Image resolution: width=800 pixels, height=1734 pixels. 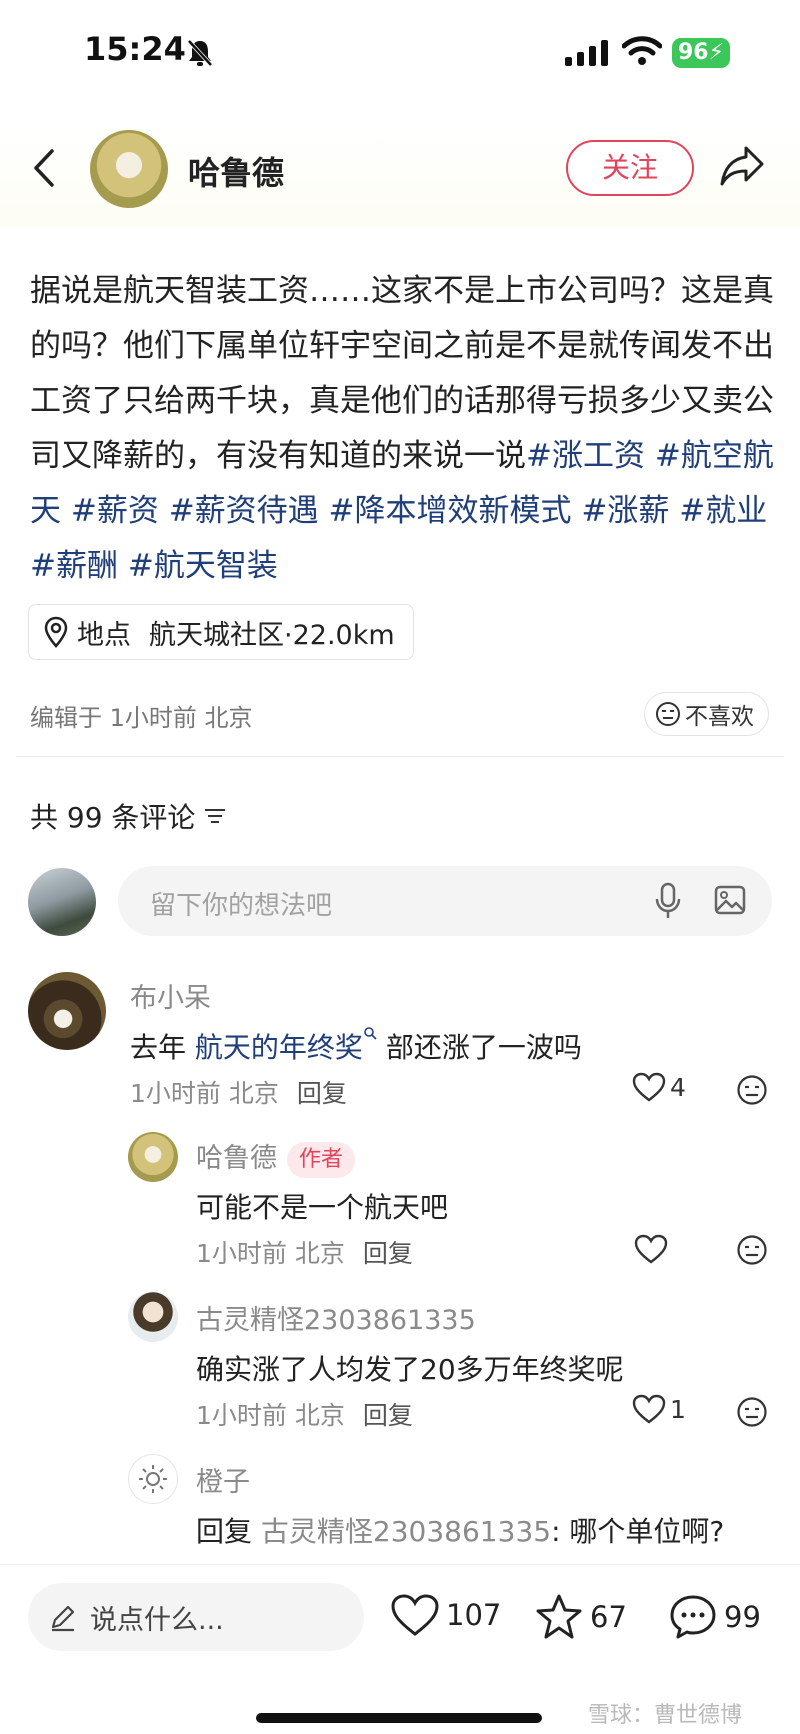 I want to click on hashtag: #航天智装, so click(x=203, y=566).